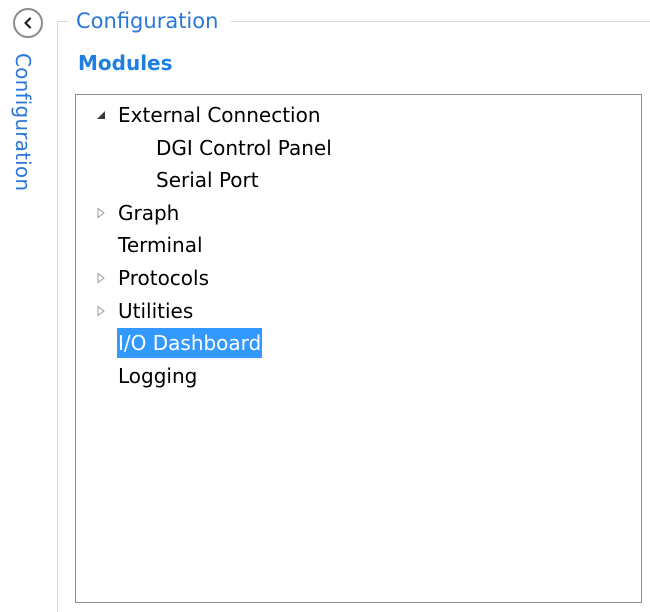 The height and width of the screenshot is (612, 650). What do you see at coordinates (156, 310) in the screenshot?
I see `tree-item-label: Utilities` at bounding box center [156, 310].